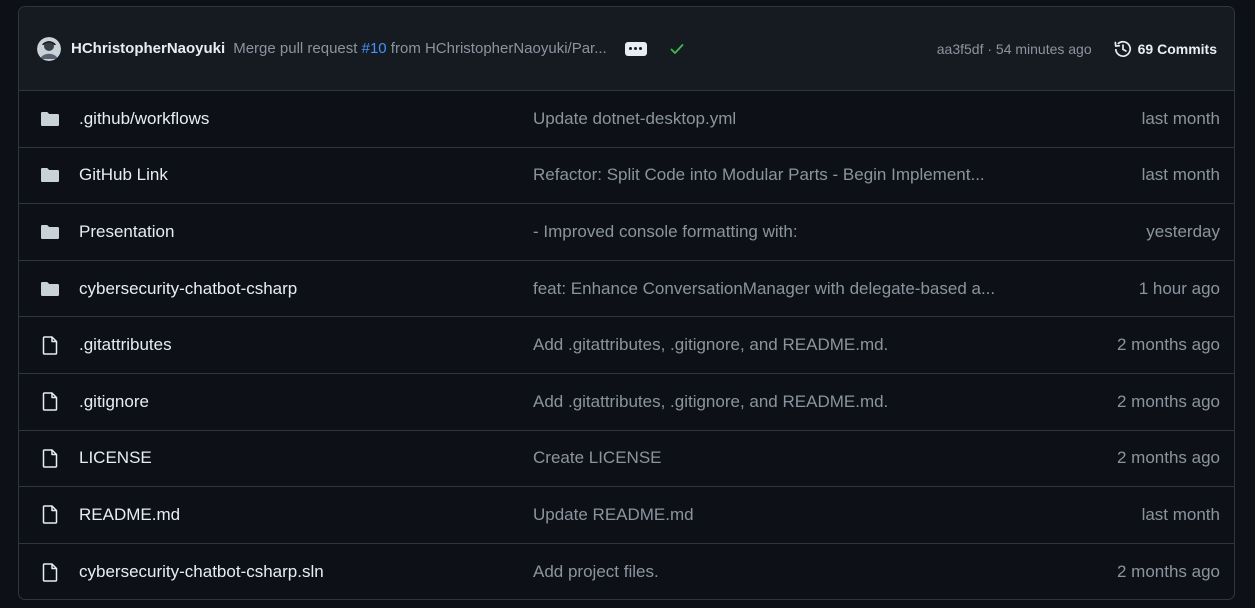 Image resolution: width=1255 pixels, height=608 pixels. Describe the element at coordinates (1177, 48) in the screenshot. I see `commits-count: 69 Commits` at that location.